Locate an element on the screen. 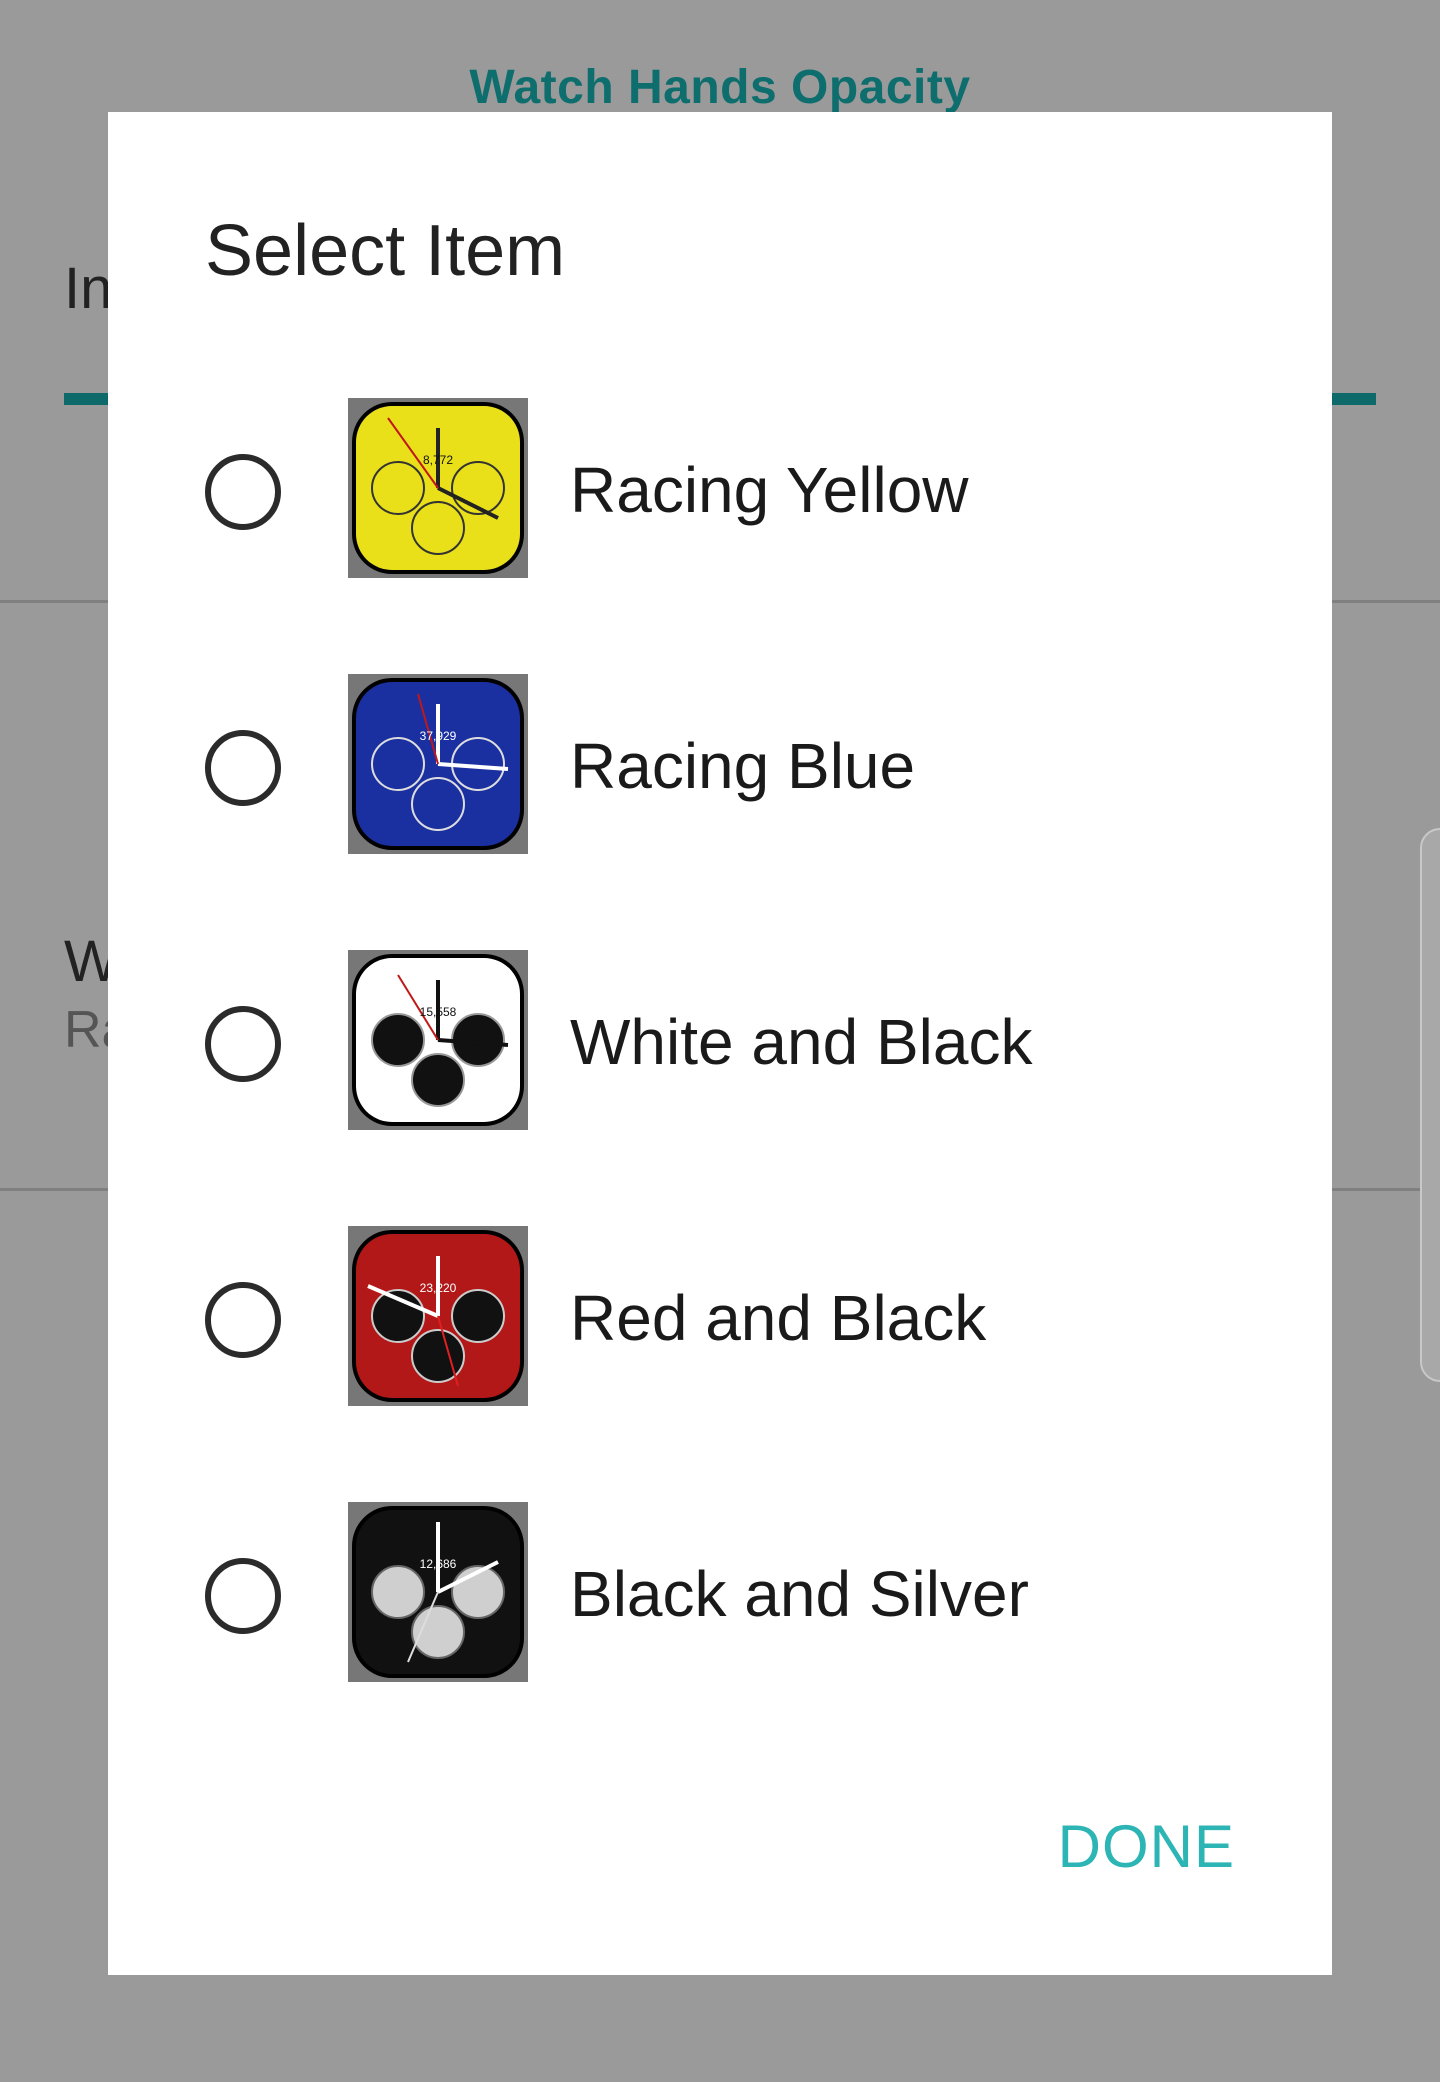  background-page-title: Watch Hands Opacity is located at coordinates (720, 87).